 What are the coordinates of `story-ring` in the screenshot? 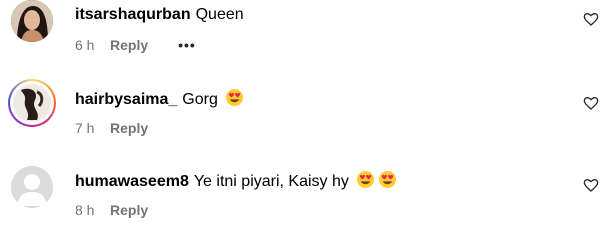 It's located at (32, 103).